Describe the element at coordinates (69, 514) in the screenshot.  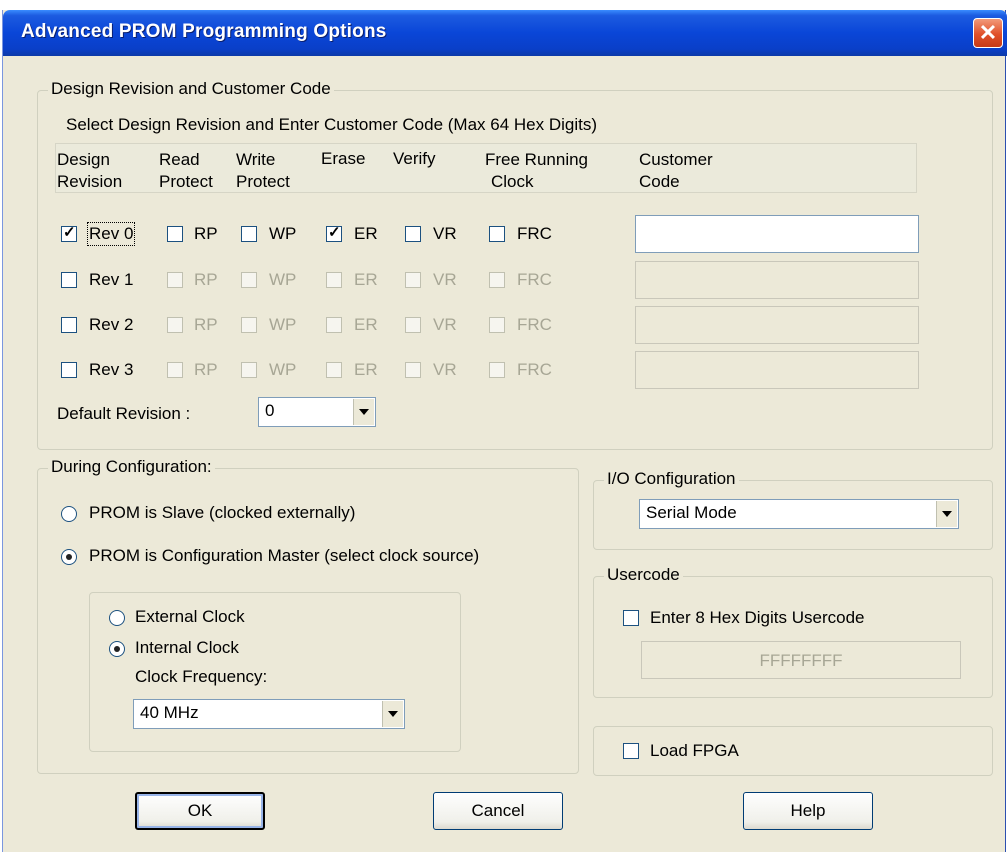
I see `prom-slave-radio` at that location.